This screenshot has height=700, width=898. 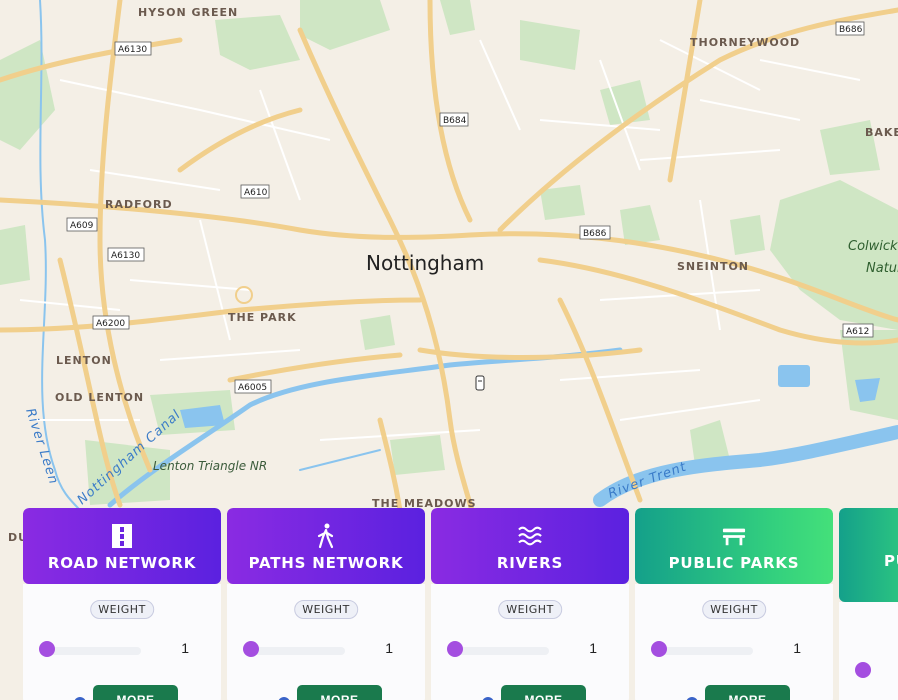 I want to click on card-title: RIVERS, so click(x=530, y=563).